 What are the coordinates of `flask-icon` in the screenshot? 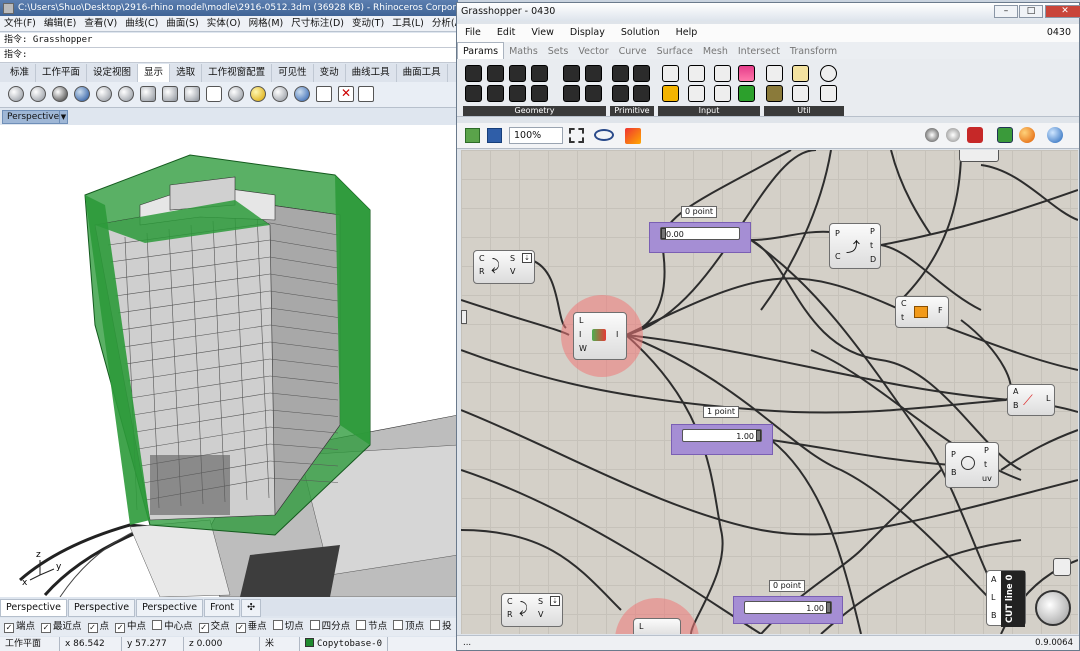 It's located at (828, 93).